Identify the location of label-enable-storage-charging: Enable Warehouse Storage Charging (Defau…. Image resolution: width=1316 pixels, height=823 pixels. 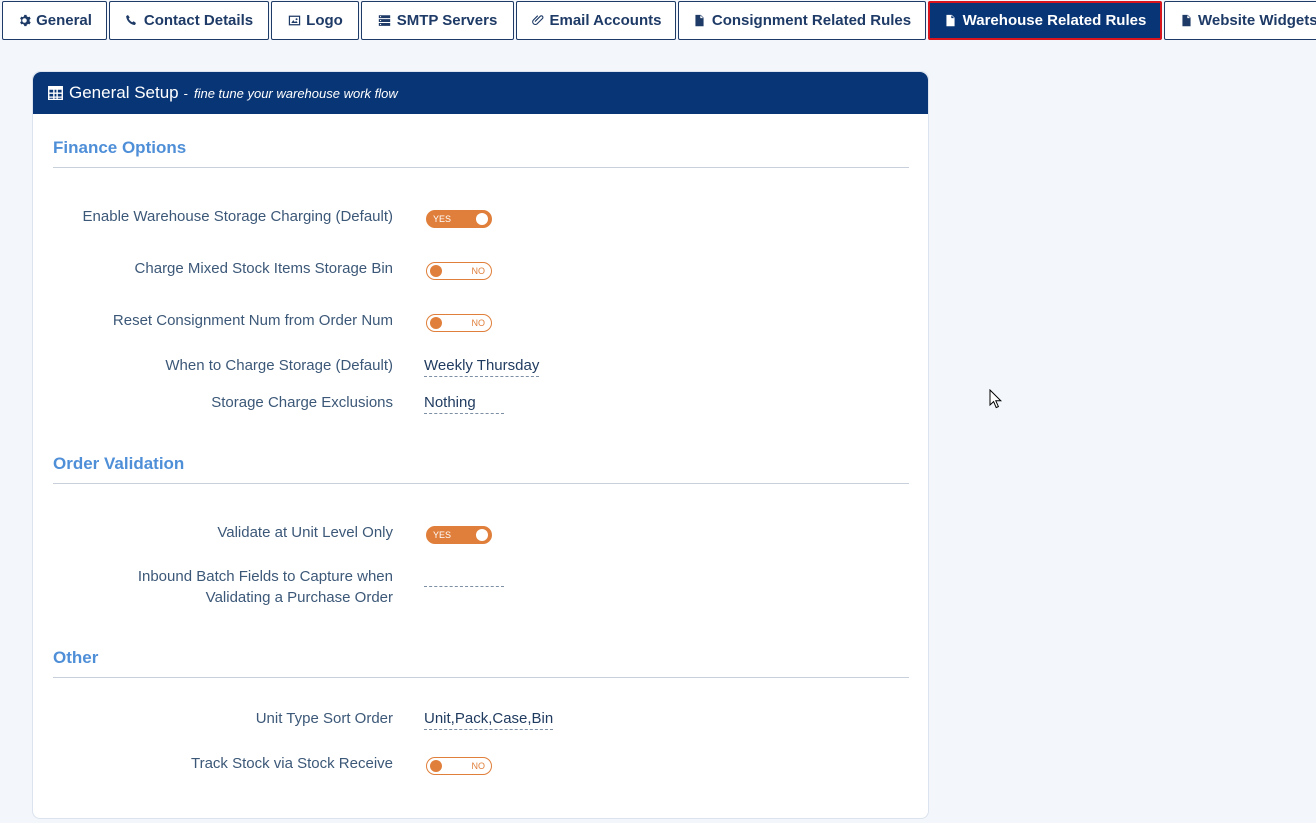
(237, 216).